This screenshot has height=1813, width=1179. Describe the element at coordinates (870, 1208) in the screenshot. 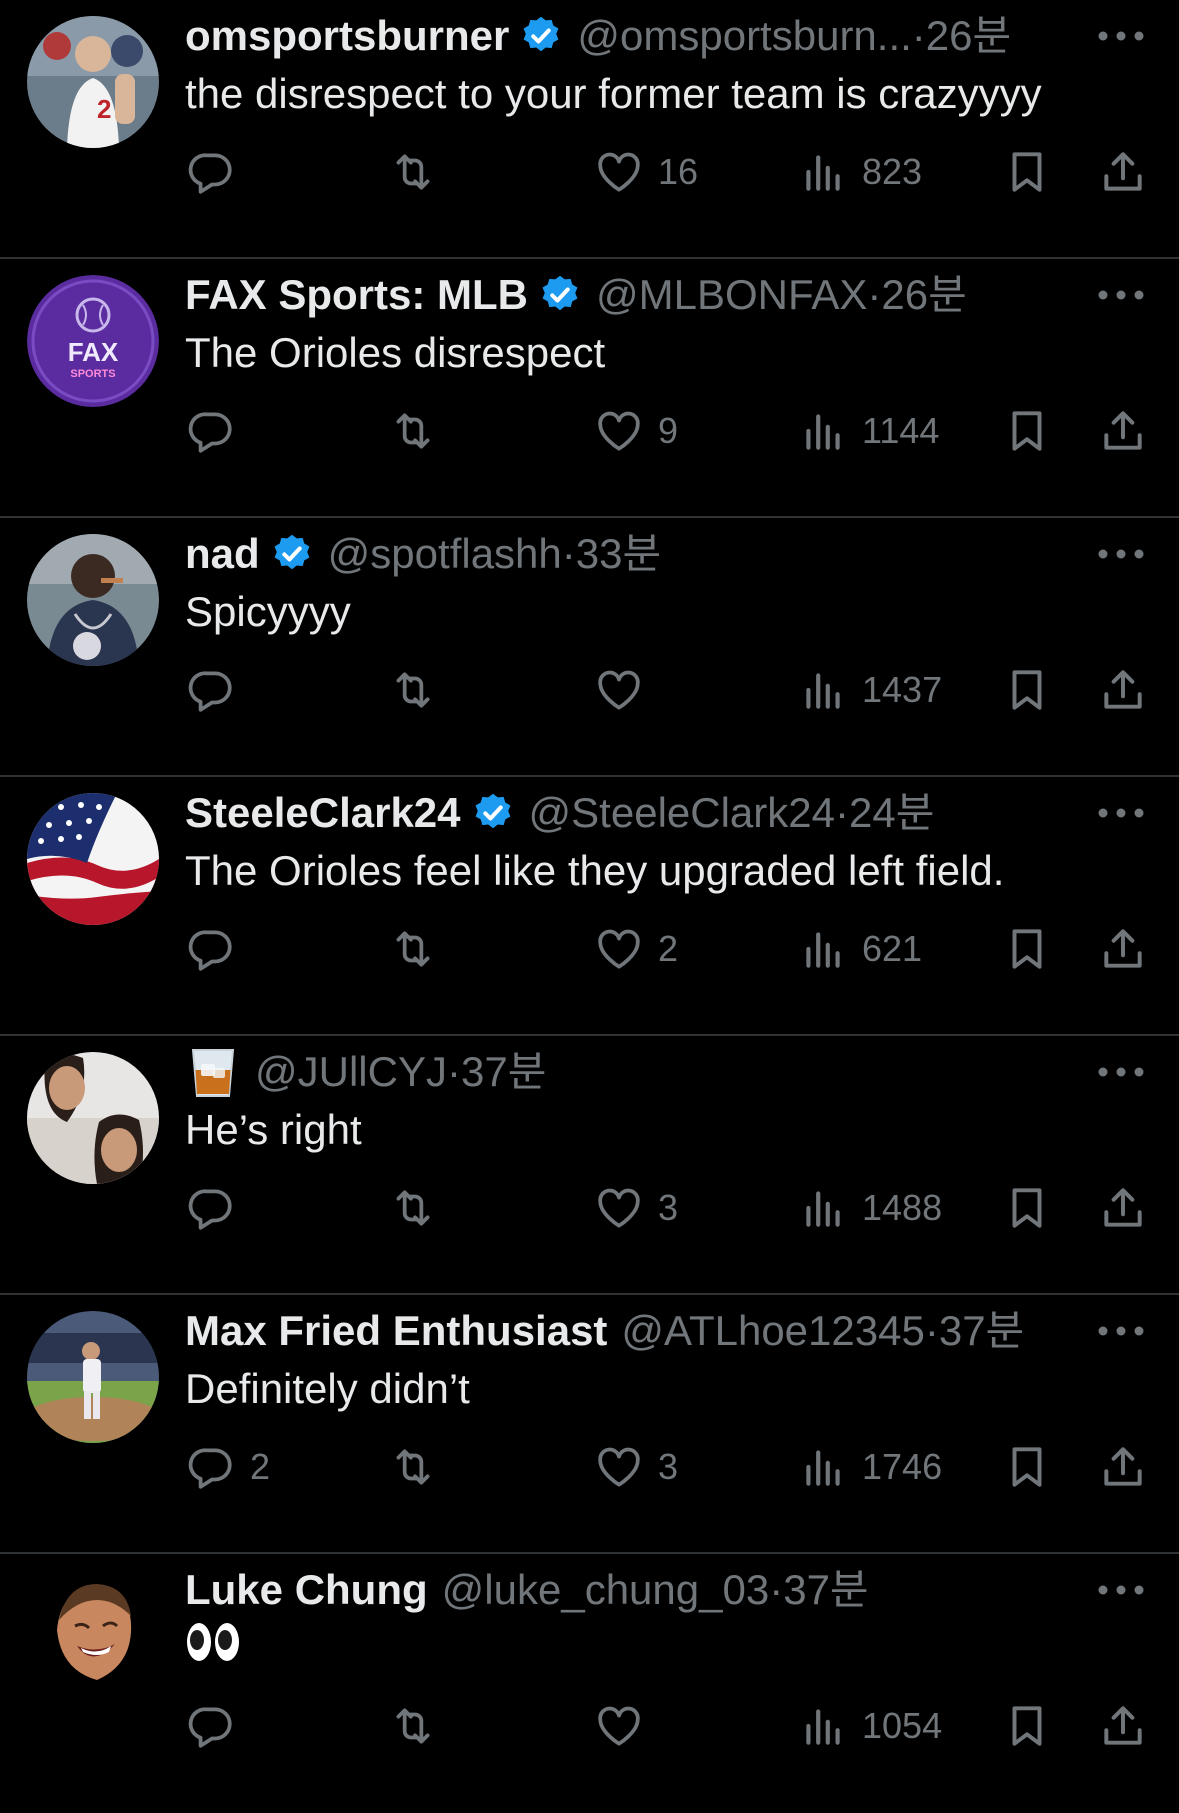

I see `views-button: 1488` at that location.